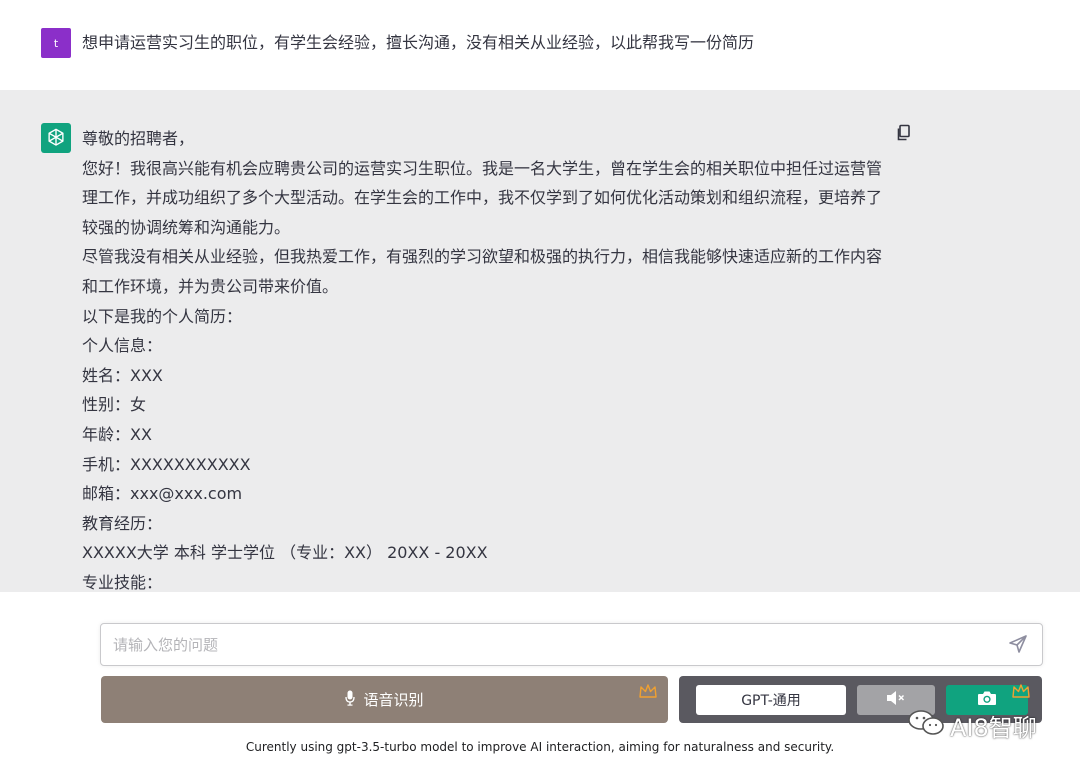 The width and height of the screenshot is (1080, 768). What do you see at coordinates (904, 133) in the screenshot?
I see `copy-icon` at bounding box center [904, 133].